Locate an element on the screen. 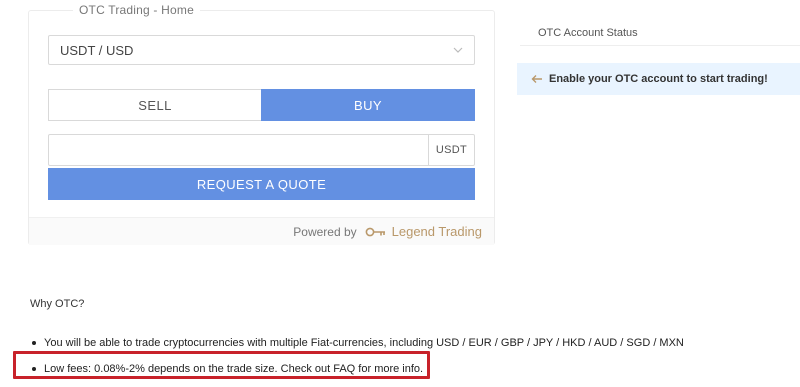 The image size is (800, 387). powered-by-label: Powered by is located at coordinates (325, 231).